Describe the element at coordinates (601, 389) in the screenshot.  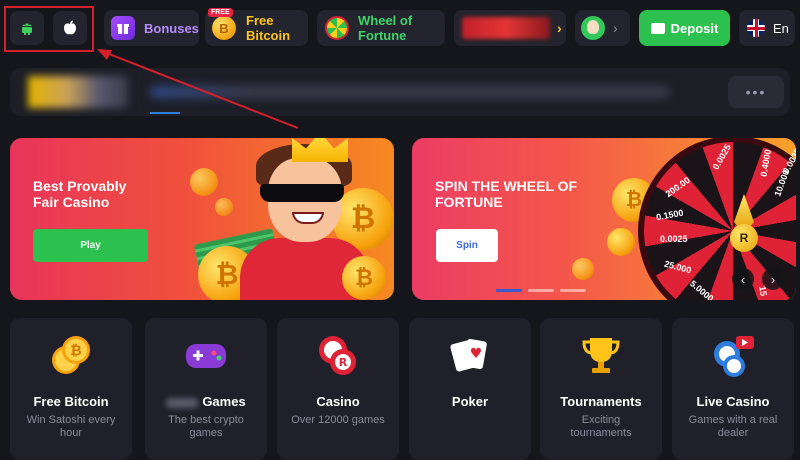
I see `category-card-tournaments: Tournaments Exciting tournaments` at that location.